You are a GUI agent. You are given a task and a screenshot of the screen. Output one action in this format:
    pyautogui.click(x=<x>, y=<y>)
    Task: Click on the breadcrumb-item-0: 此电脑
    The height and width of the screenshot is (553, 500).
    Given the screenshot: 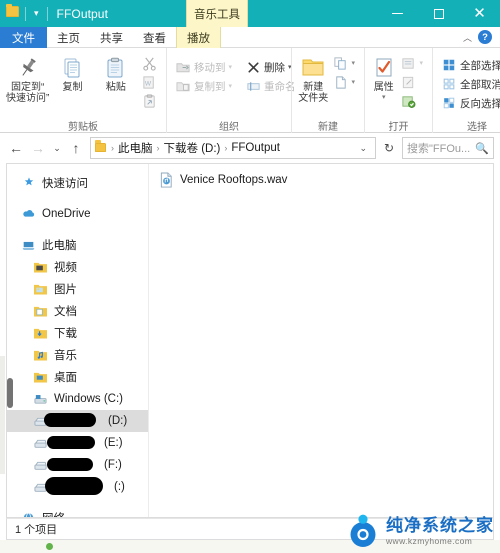 What is the action you would take?
    pyautogui.click(x=135, y=148)
    